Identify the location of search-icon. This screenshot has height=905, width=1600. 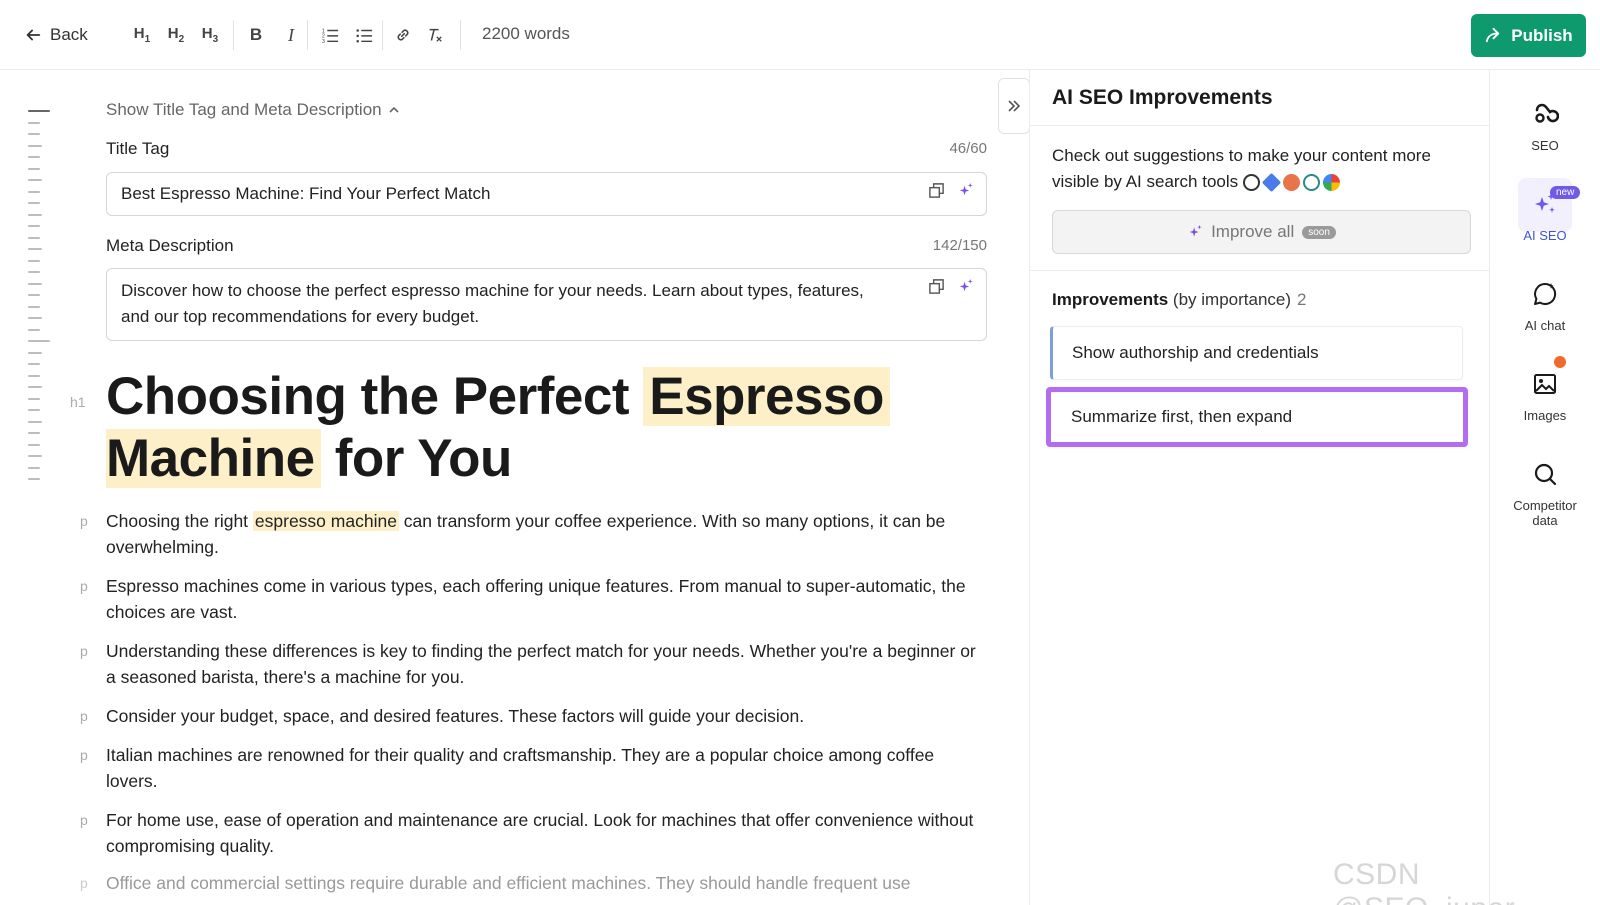
(1545, 474).